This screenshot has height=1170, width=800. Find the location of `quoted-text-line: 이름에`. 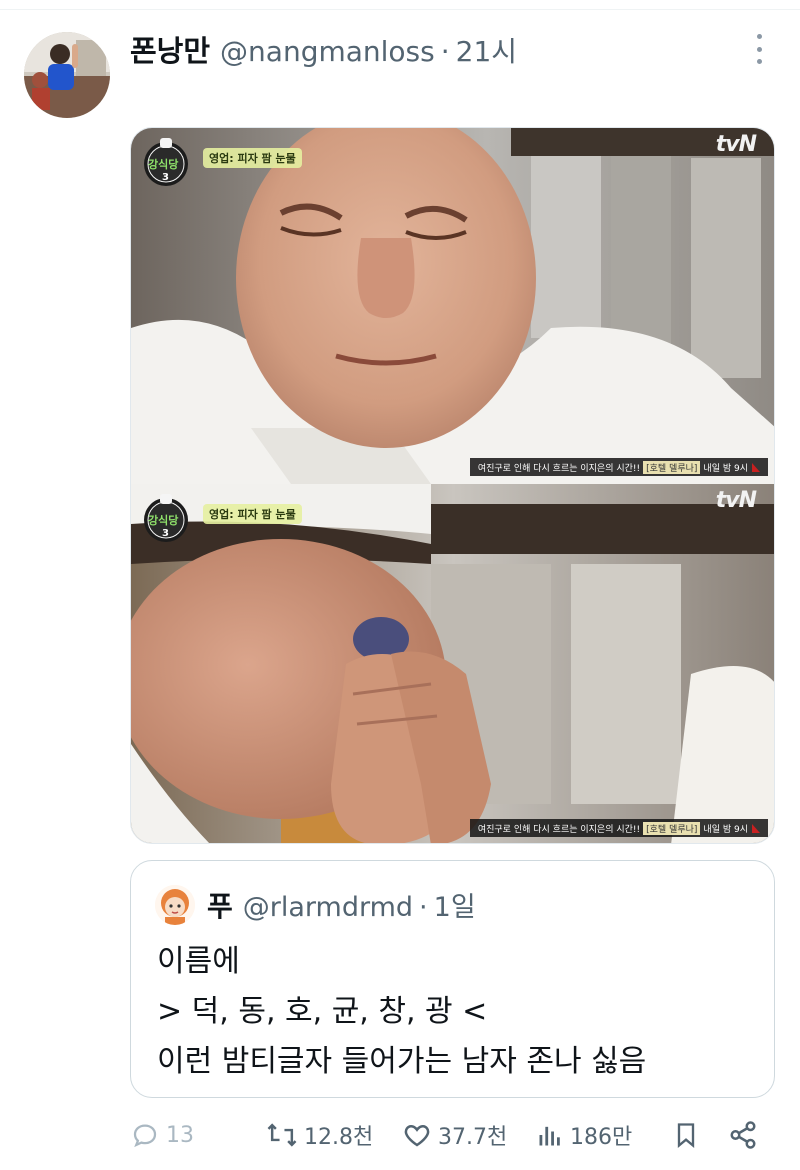

quoted-text-line: 이름에 is located at coordinates (198, 961).